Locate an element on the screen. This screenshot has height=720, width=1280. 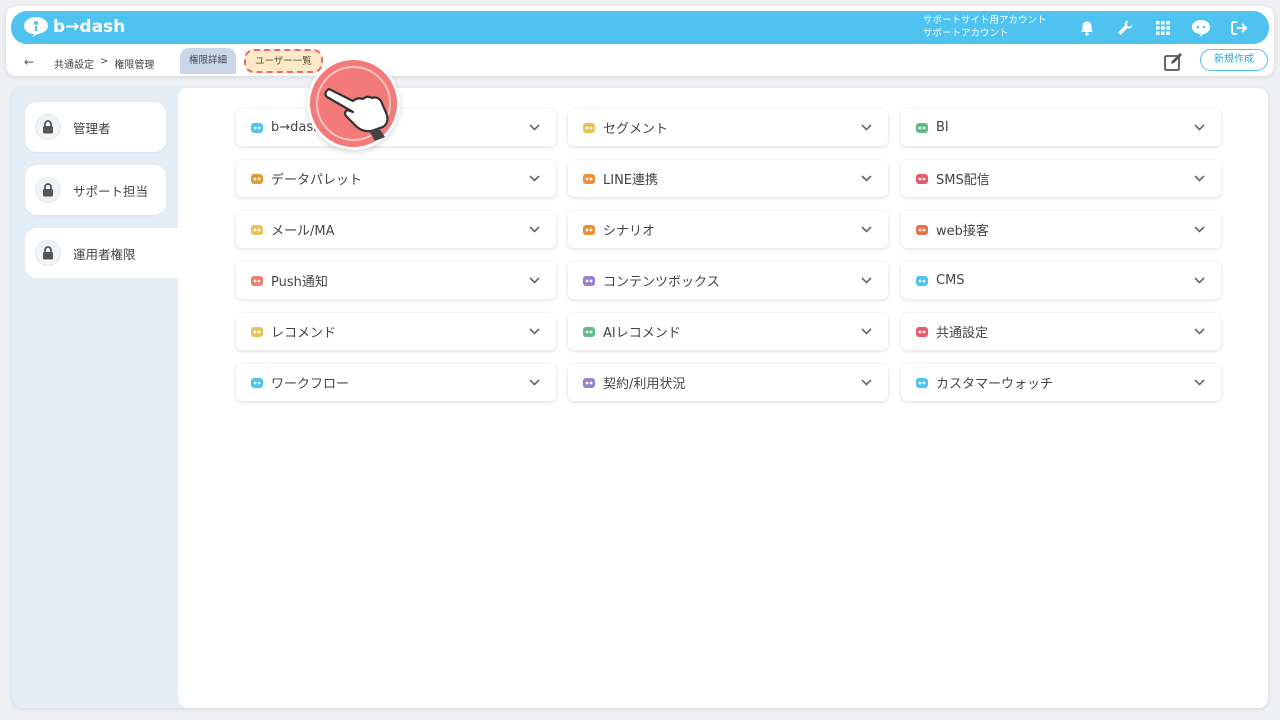
sidebar-item-label: 運用者権限 is located at coordinates (104, 254).